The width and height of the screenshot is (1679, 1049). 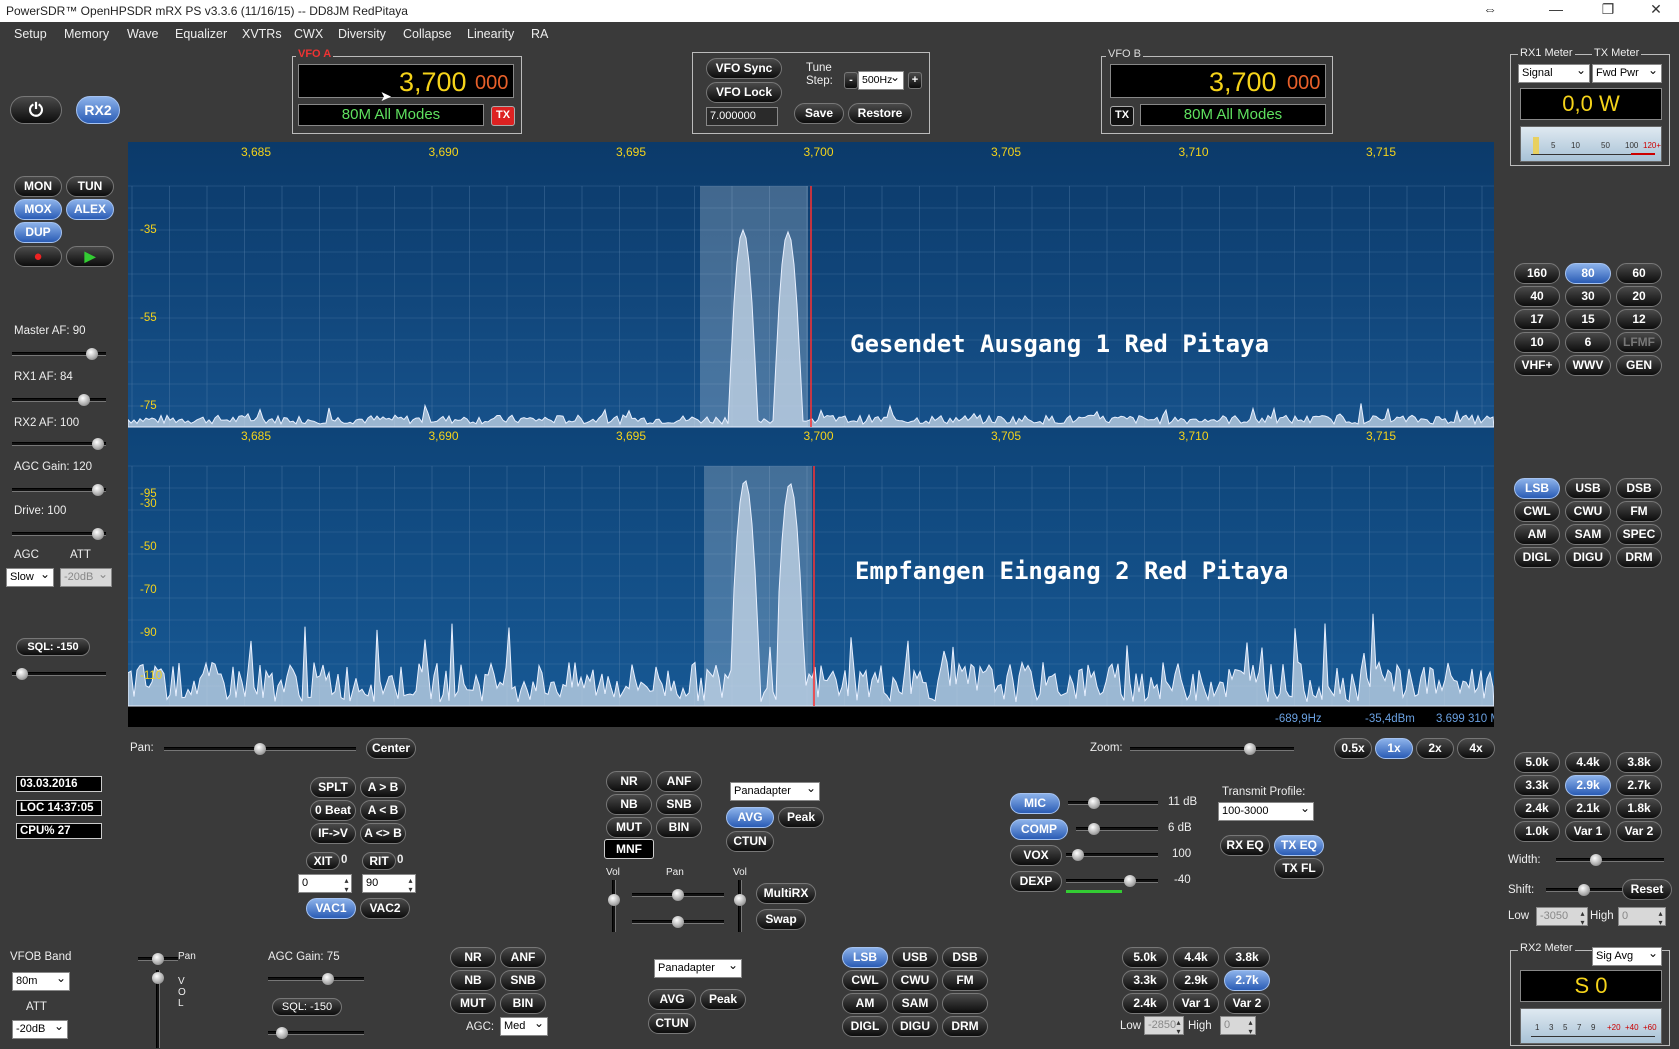 I want to click on rx2-vol-slider, so click(x=740, y=906).